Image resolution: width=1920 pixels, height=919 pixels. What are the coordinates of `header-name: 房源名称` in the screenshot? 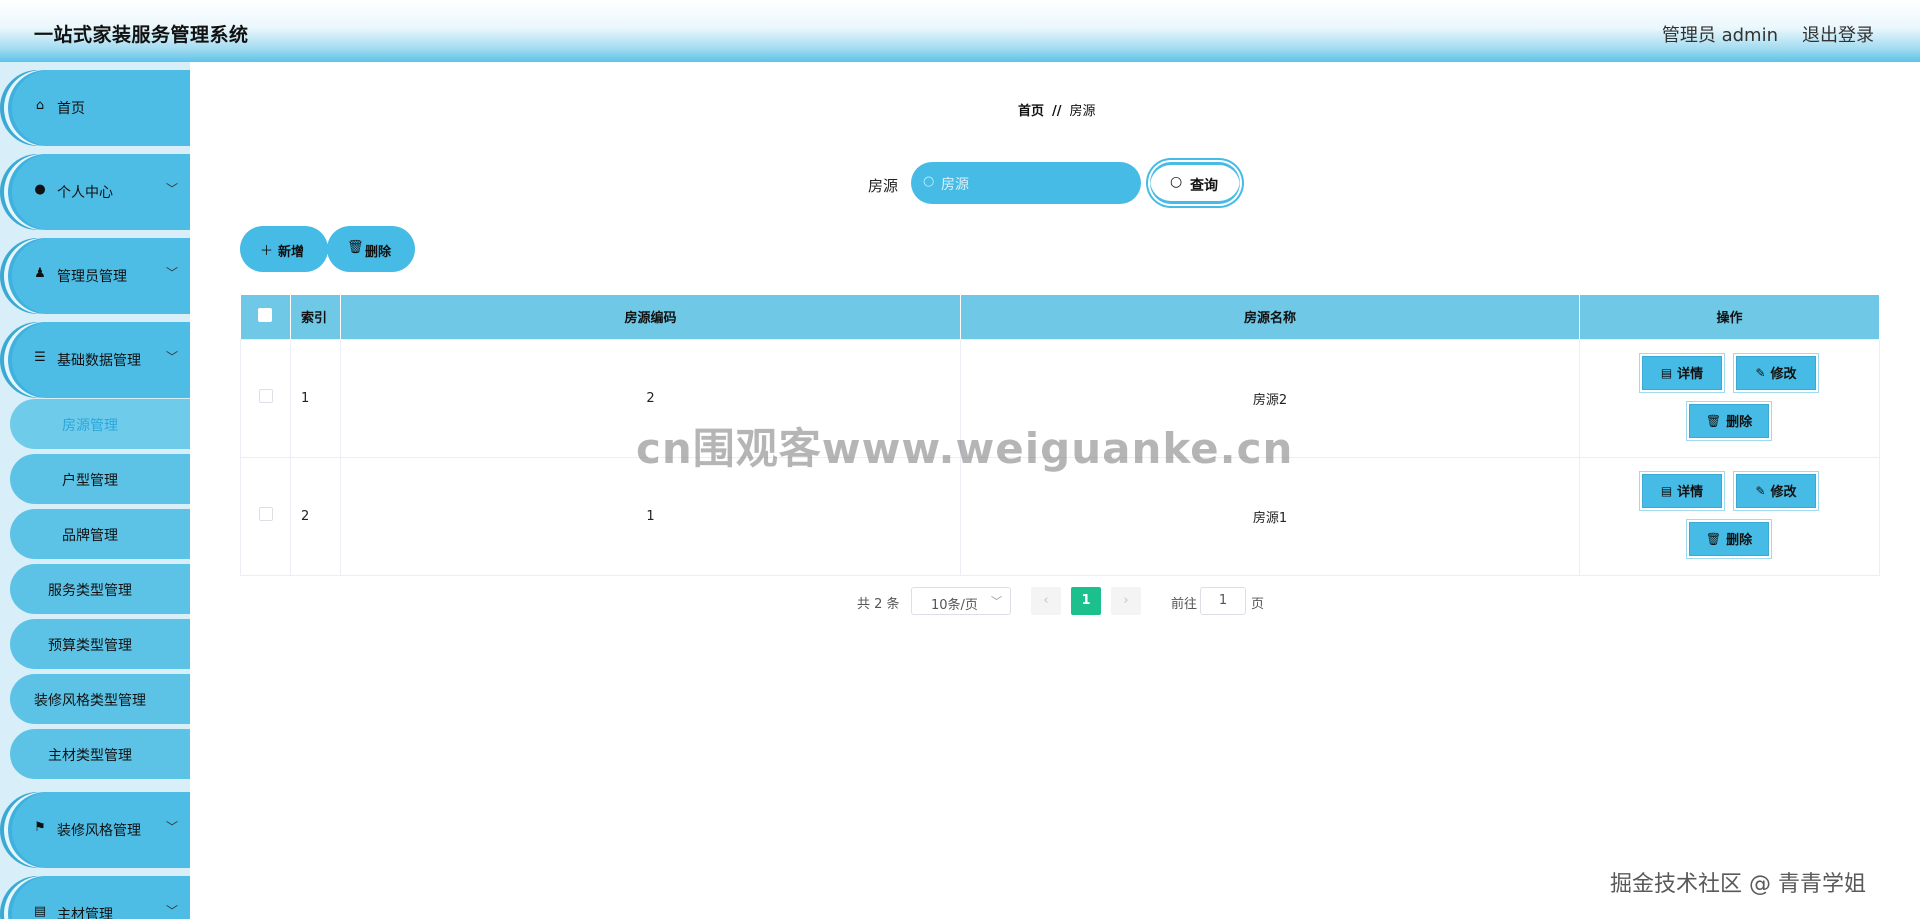 It's located at (1270, 317).